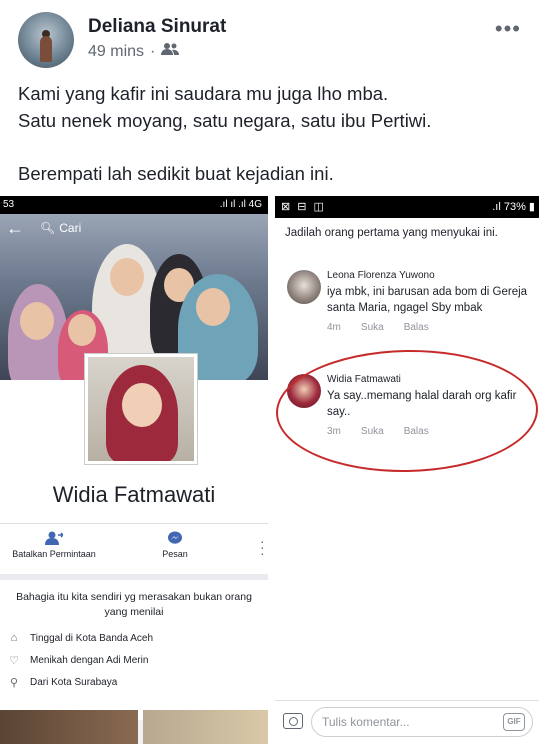 The height and width of the screenshot is (744, 539). I want to click on comment-time: 4m, so click(334, 327).